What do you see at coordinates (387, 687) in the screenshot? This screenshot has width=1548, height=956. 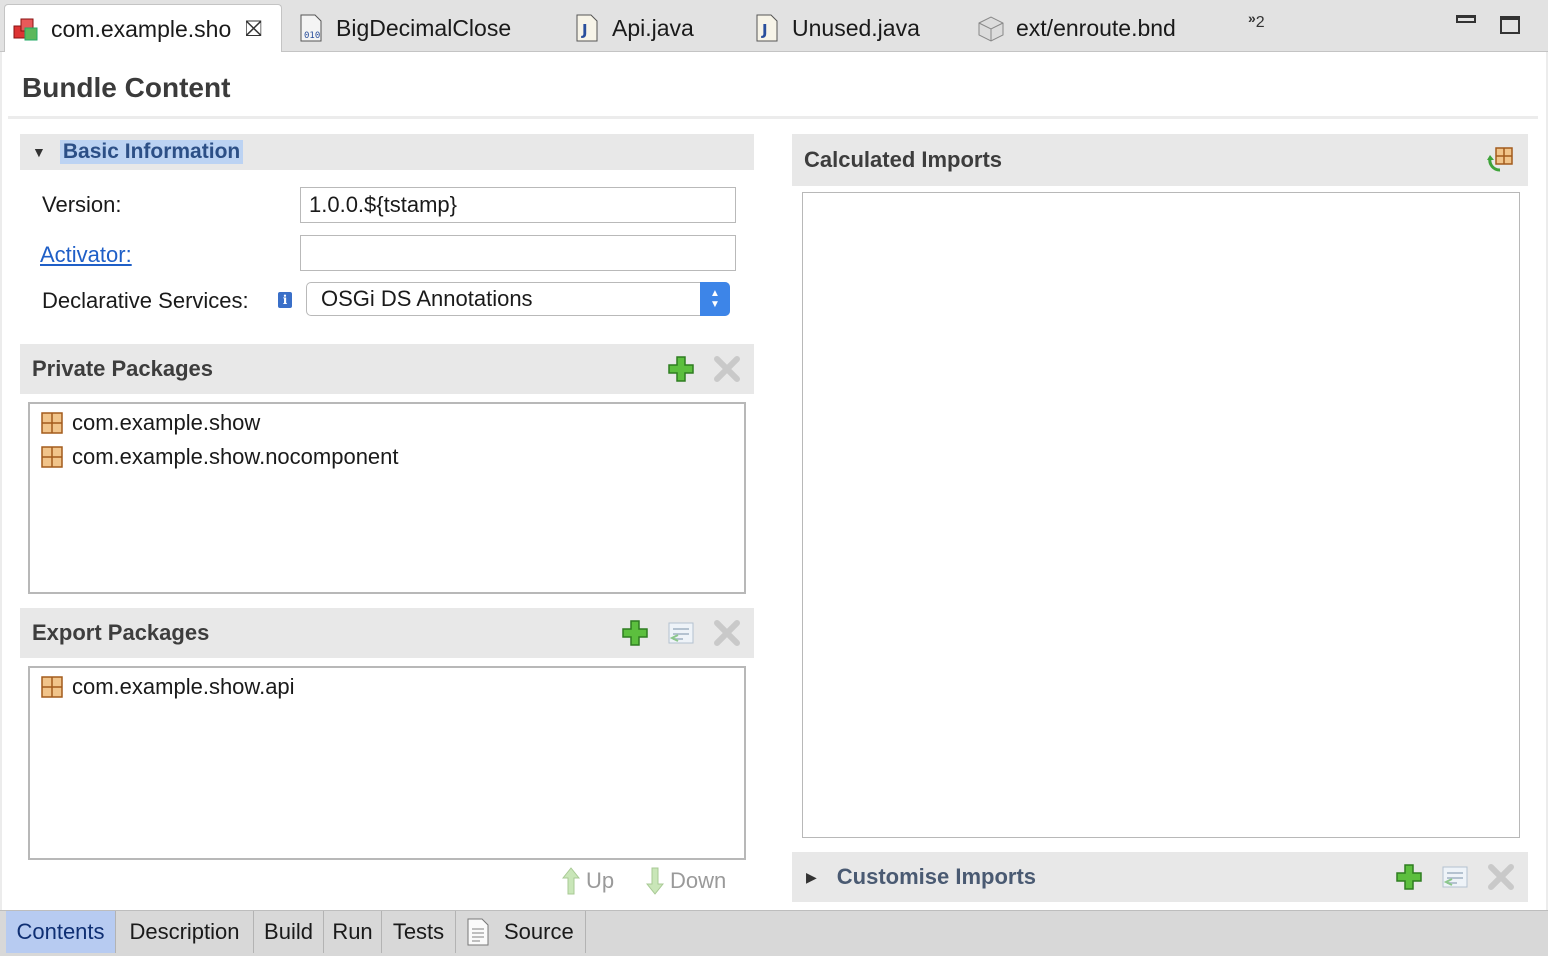 I see `list-item: com.example.show.api` at bounding box center [387, 687].